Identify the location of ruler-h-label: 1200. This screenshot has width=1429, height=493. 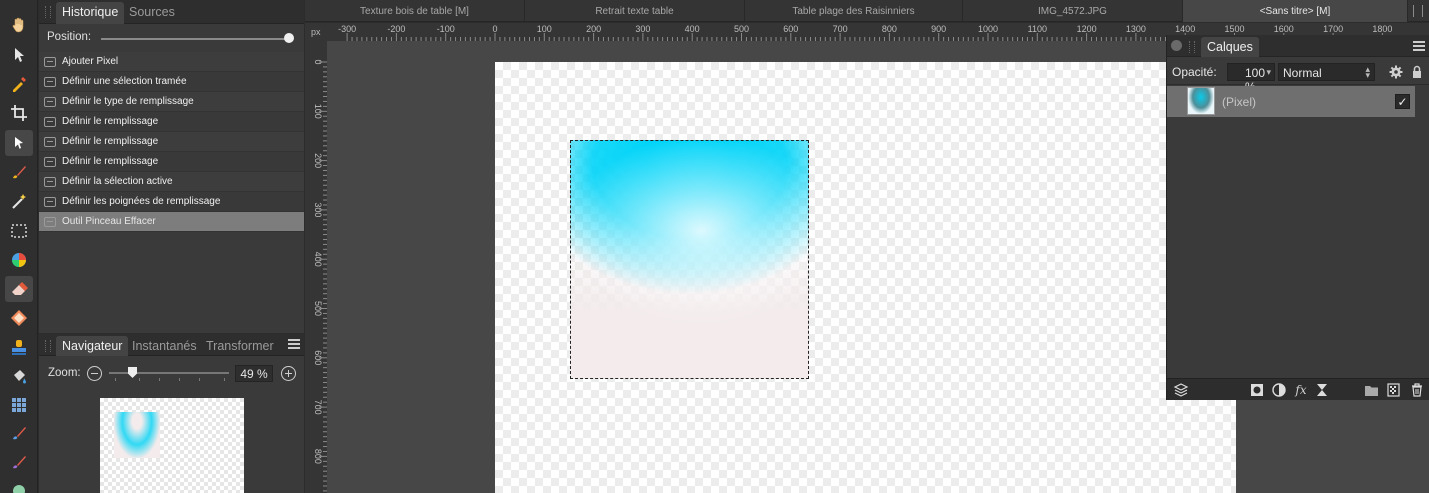
(1087, 29).